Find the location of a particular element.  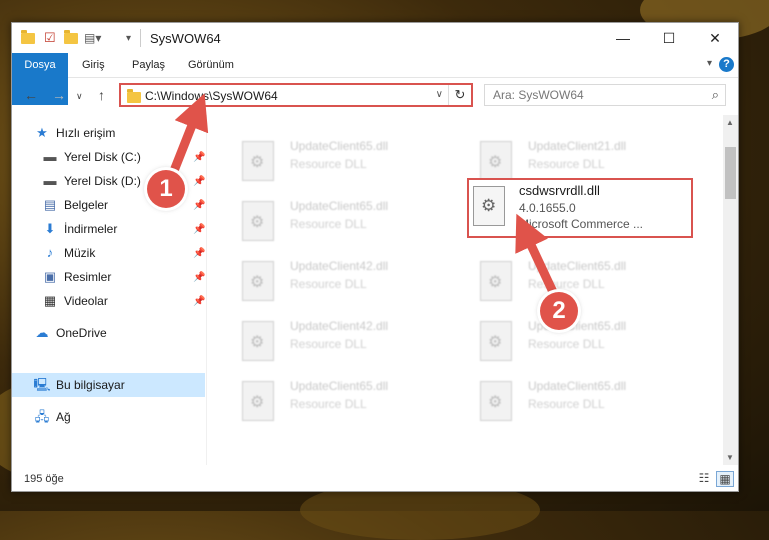

callout-badge-1: 1 is located at coordinates (166, 189).